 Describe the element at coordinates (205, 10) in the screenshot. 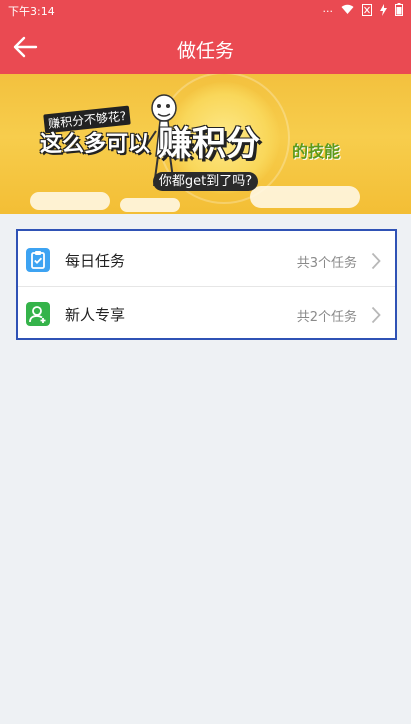

I see `status-bar: 下午3:14 ···` at that location.